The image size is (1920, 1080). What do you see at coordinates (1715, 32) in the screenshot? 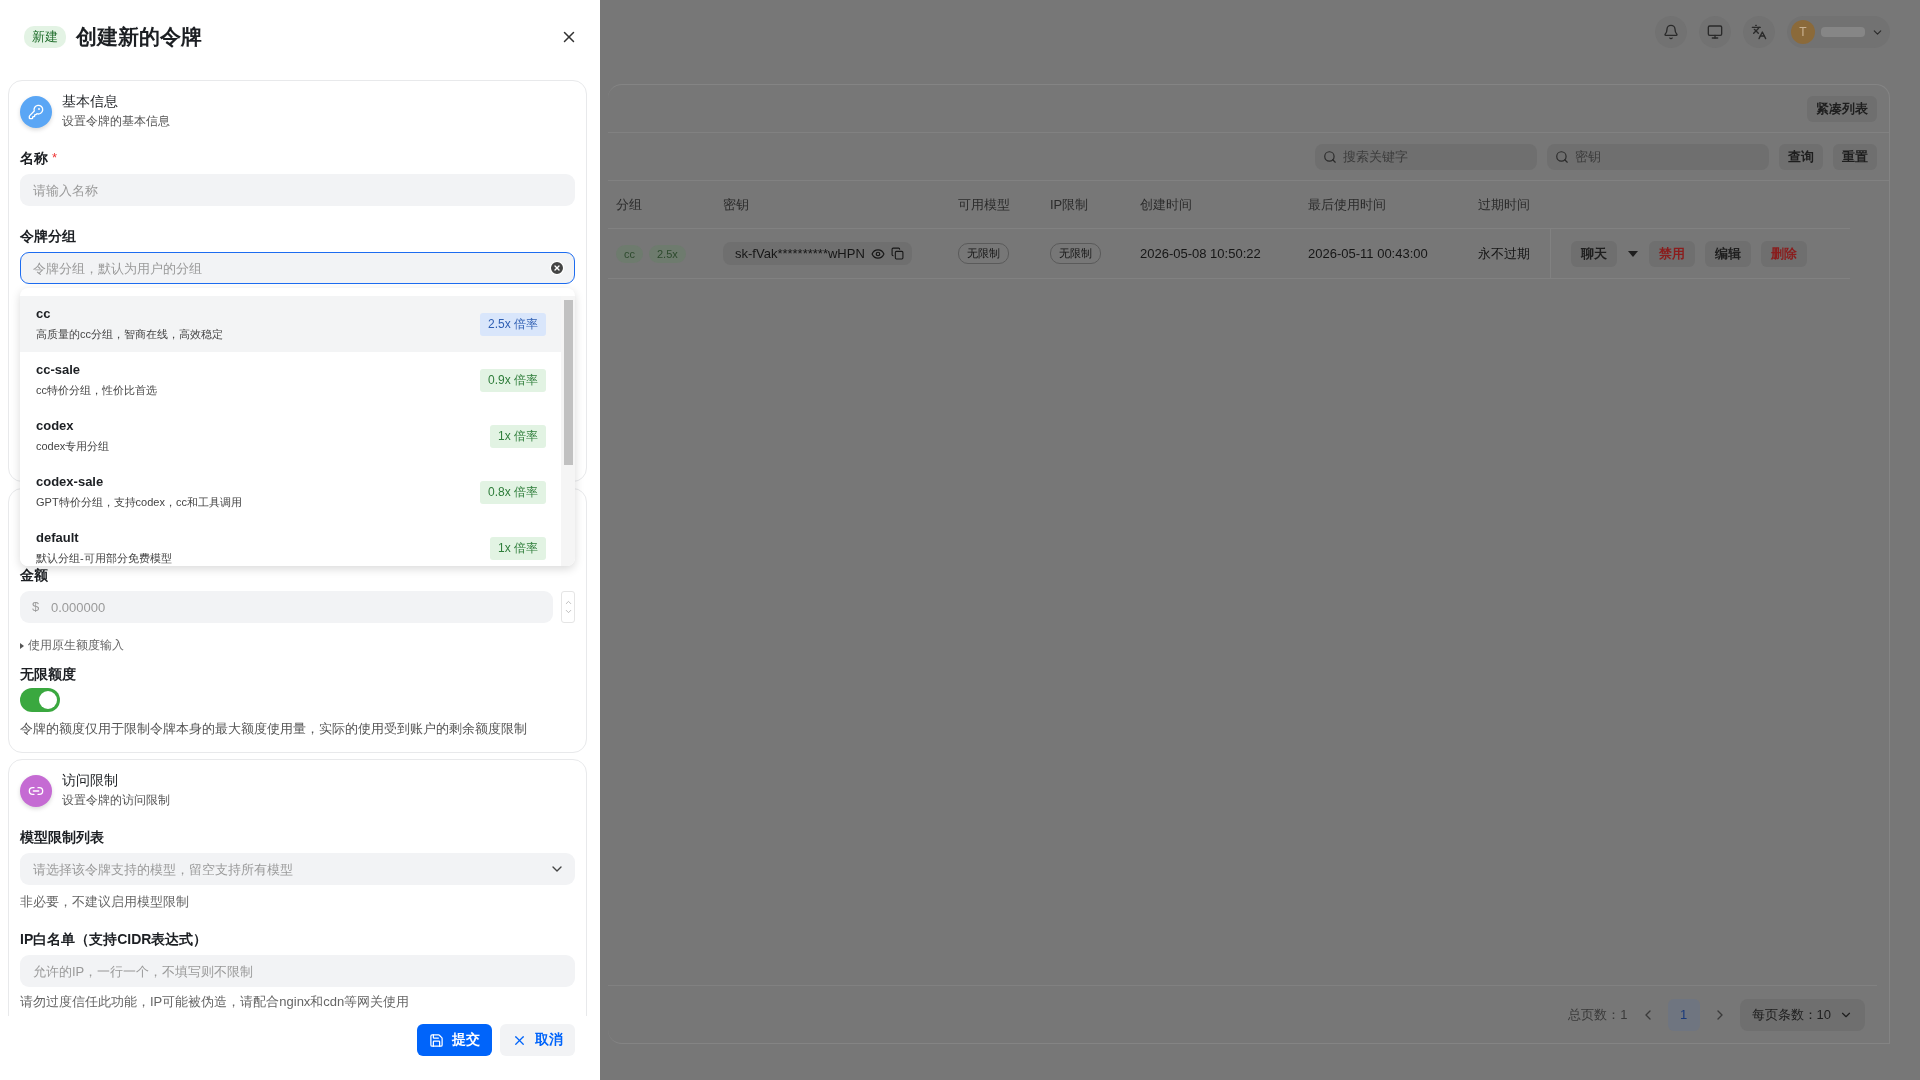
I see `monitor-icon` at bounding box center [1715, 32].